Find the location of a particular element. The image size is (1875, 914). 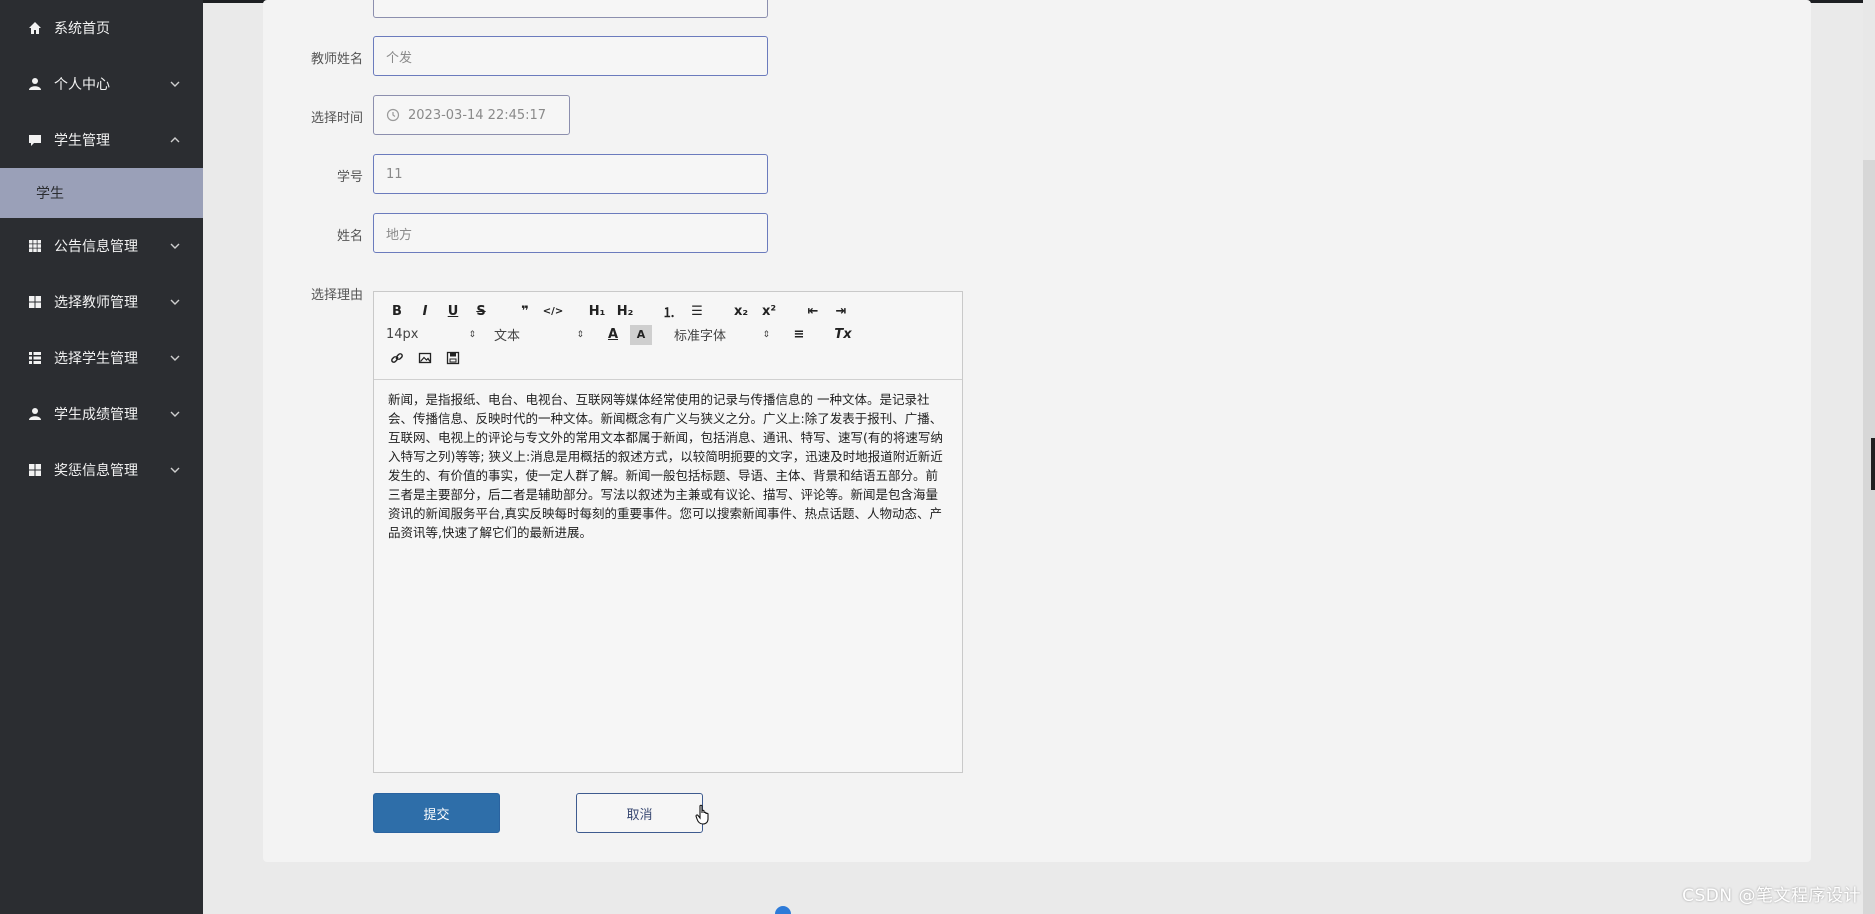

clean-format-button: Tx is located at coordinates (843, 335).